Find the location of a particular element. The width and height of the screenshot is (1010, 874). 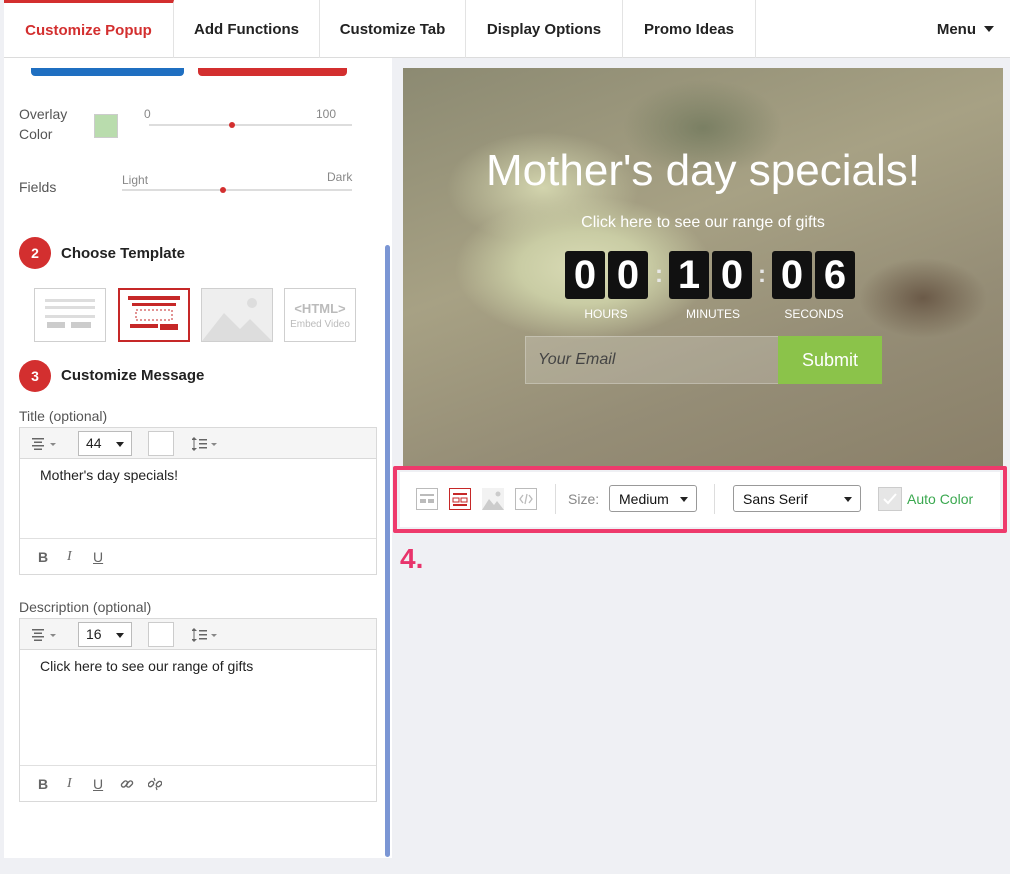

preview-description: Click here to see our range of gifts is located at coordinates (703, 223).